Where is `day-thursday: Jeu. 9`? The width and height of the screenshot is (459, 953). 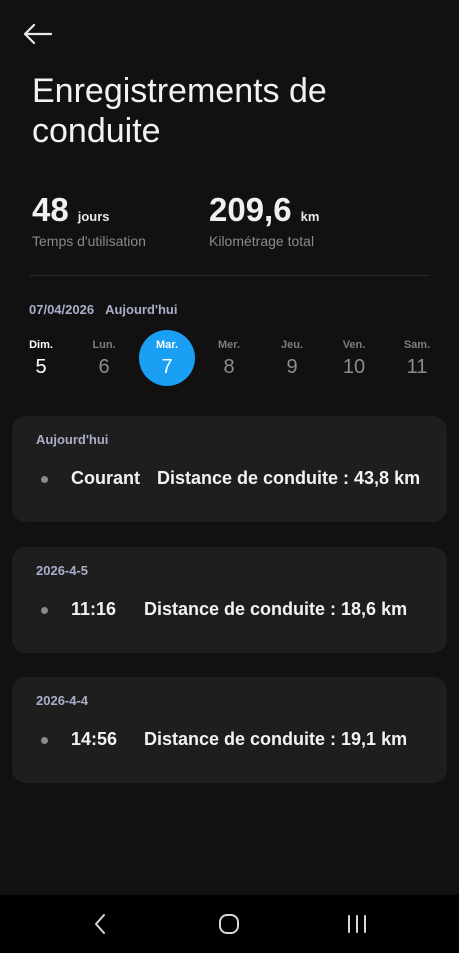 day-thursday: Jeu. 9 is located at coordinates (292, 358).